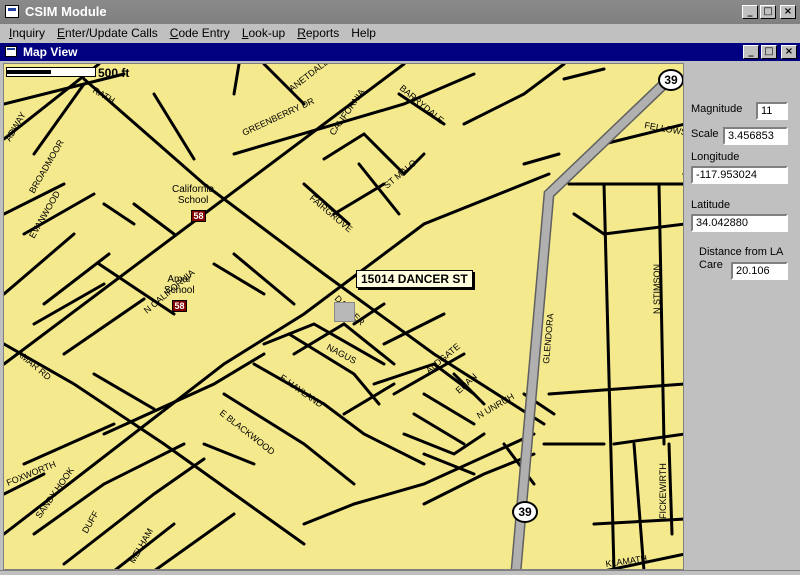  What do you see at coordinates (705, 134) in the screenshot?
I see `scale-label: Scale` at bounding box center [705, 134].